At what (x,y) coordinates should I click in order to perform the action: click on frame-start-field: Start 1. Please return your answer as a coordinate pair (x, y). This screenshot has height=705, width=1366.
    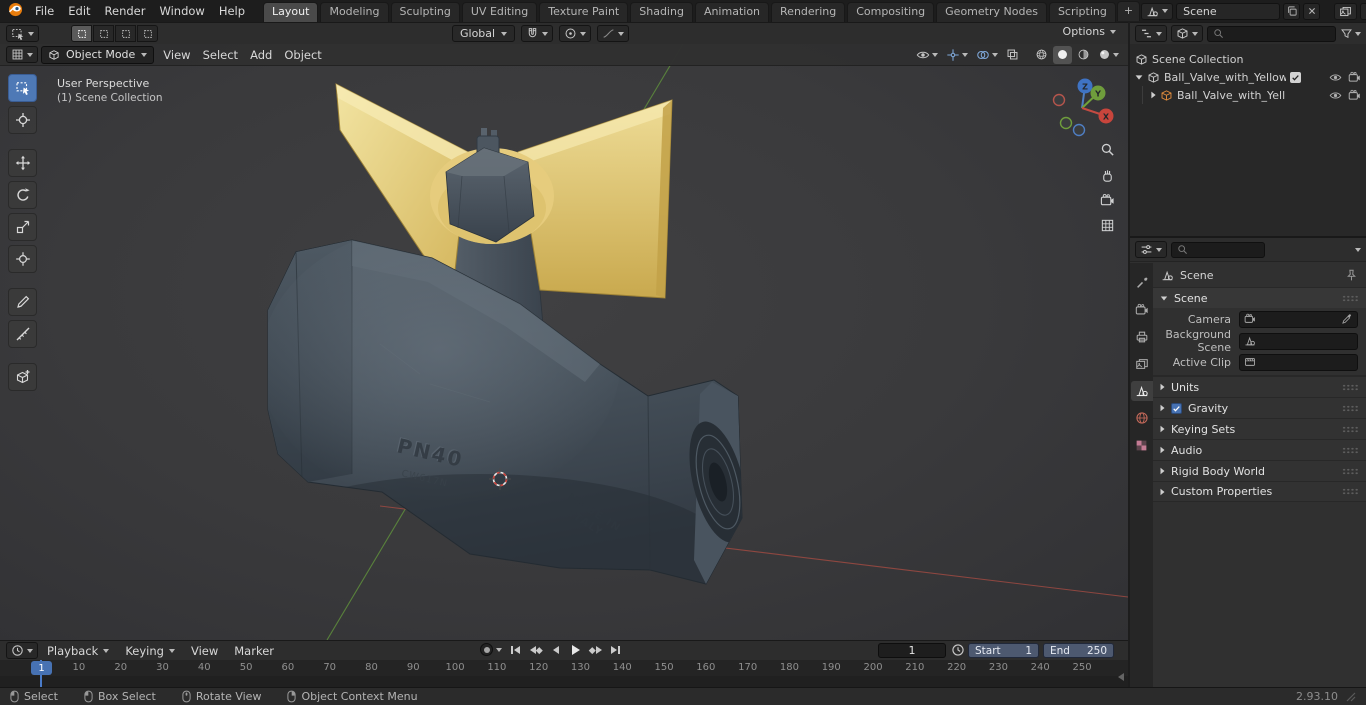
    Looking at the image, I should click on (1003, 650).